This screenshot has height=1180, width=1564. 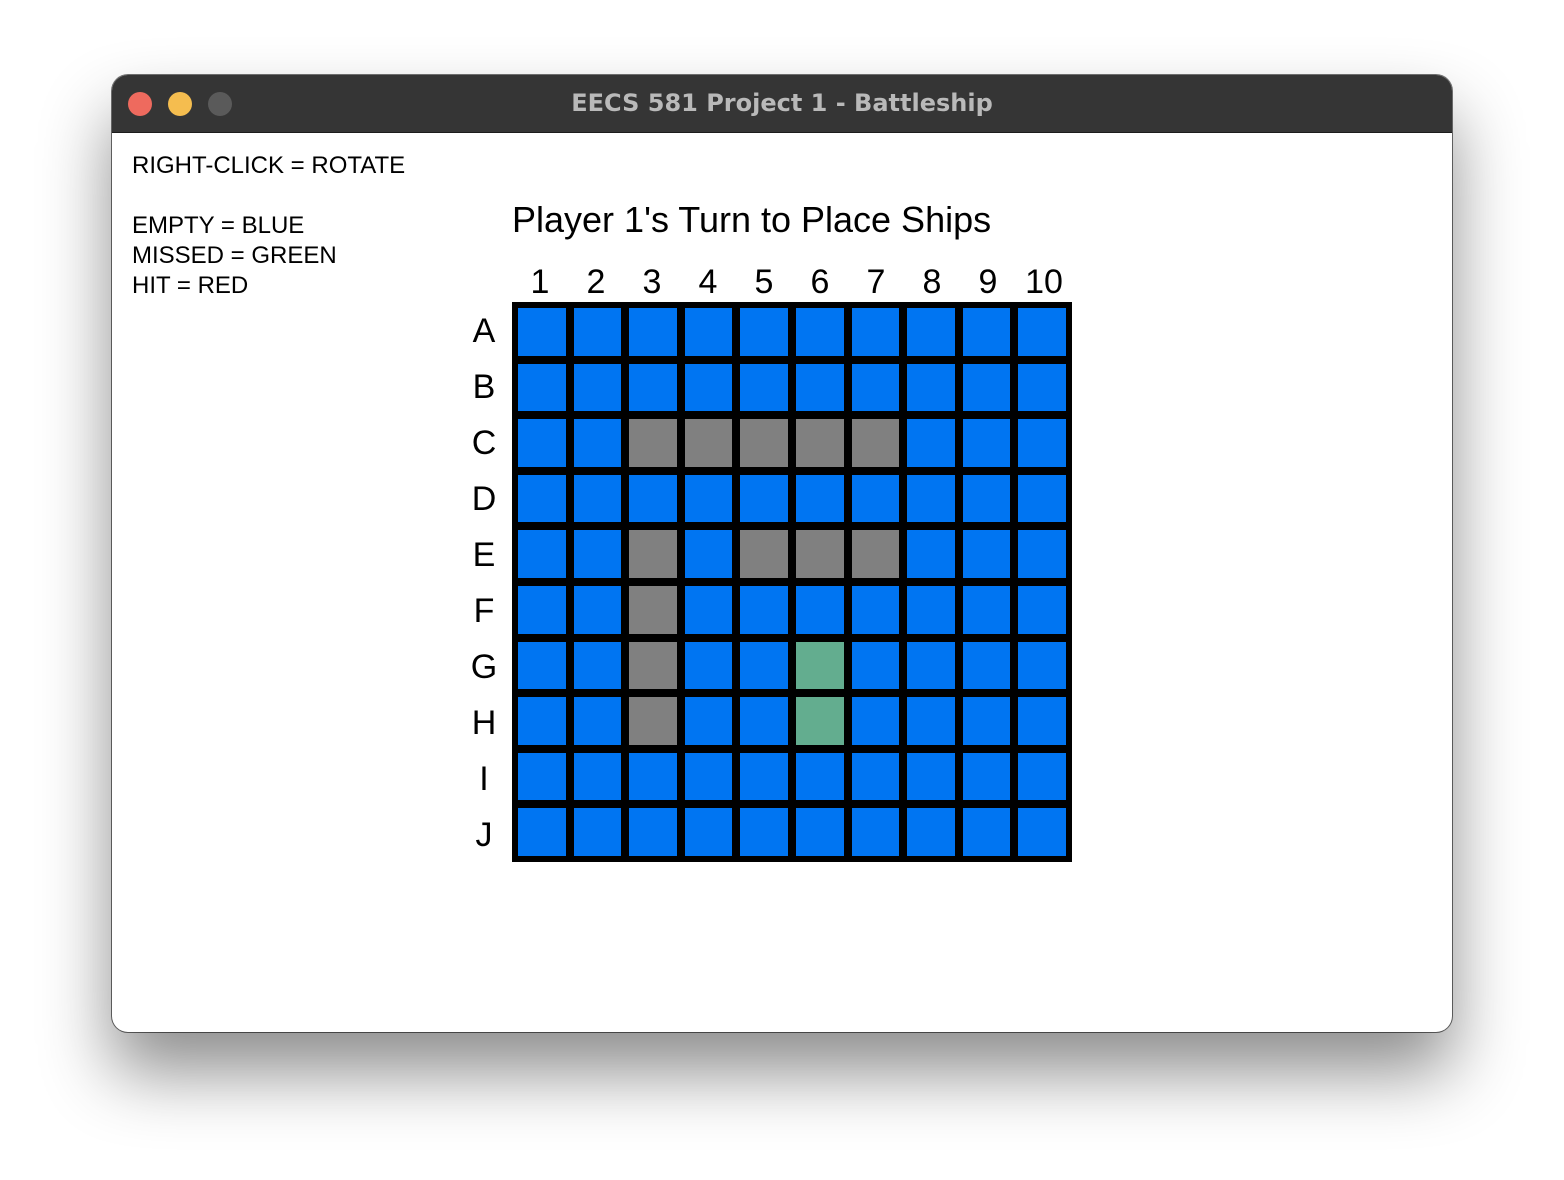 I want to click on board-cell-e4, so click(x=708, y=554).